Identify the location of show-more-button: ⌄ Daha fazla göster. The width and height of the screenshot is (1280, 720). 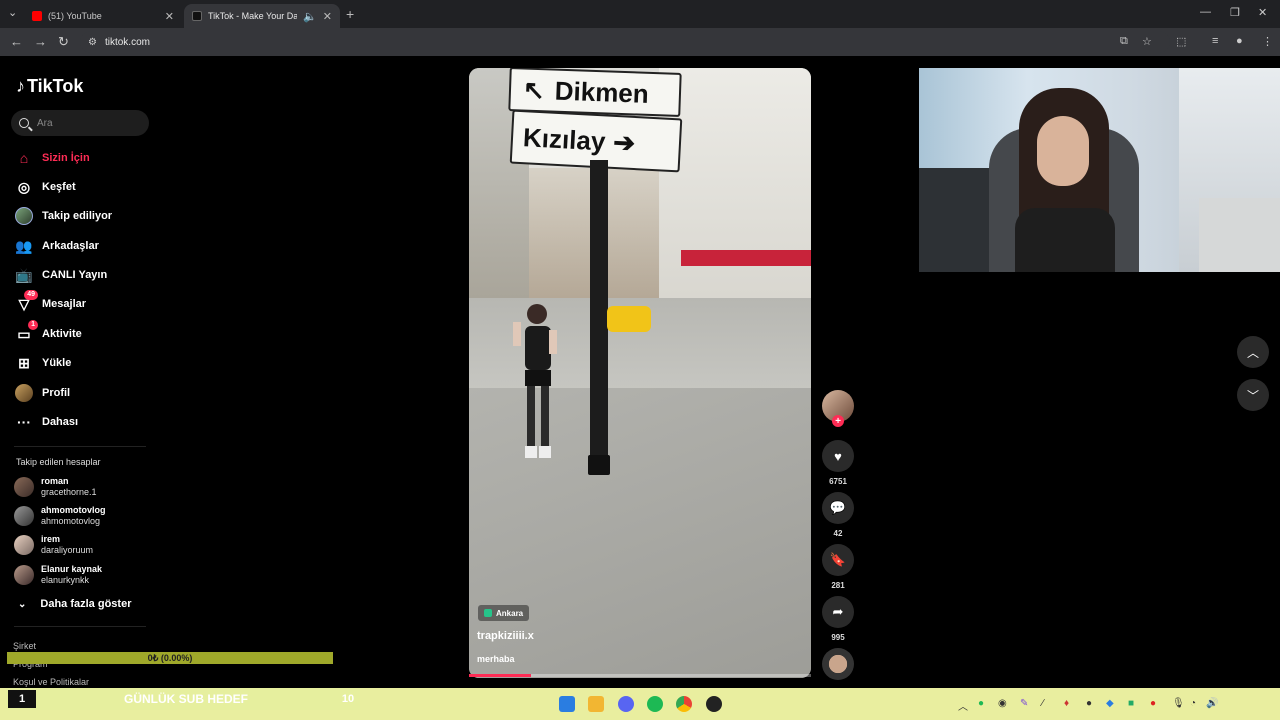
(74, 604).